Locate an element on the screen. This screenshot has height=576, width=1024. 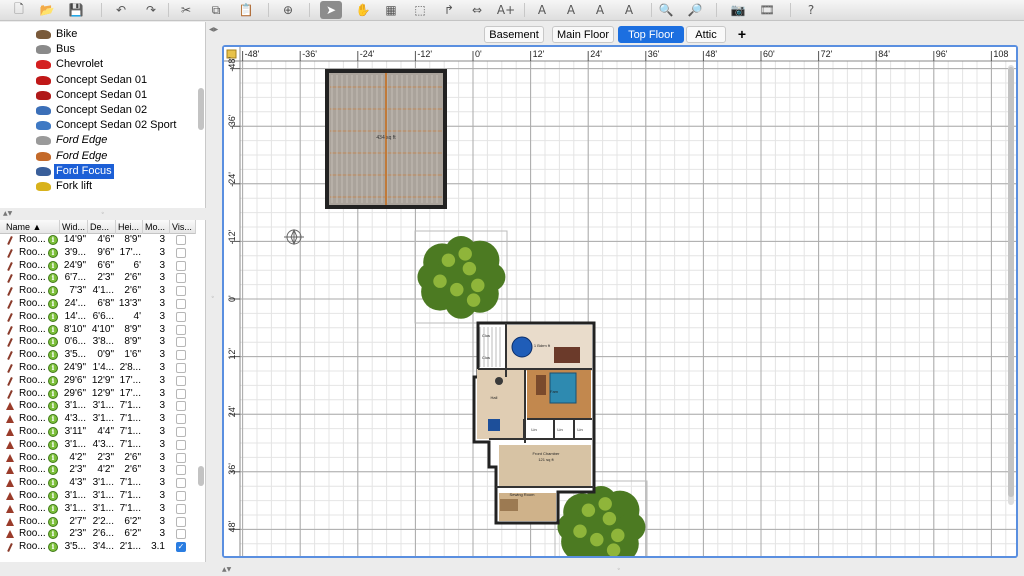
catalog-item: Concept Sedan 02 Sport is located at coordinates (98, 125).